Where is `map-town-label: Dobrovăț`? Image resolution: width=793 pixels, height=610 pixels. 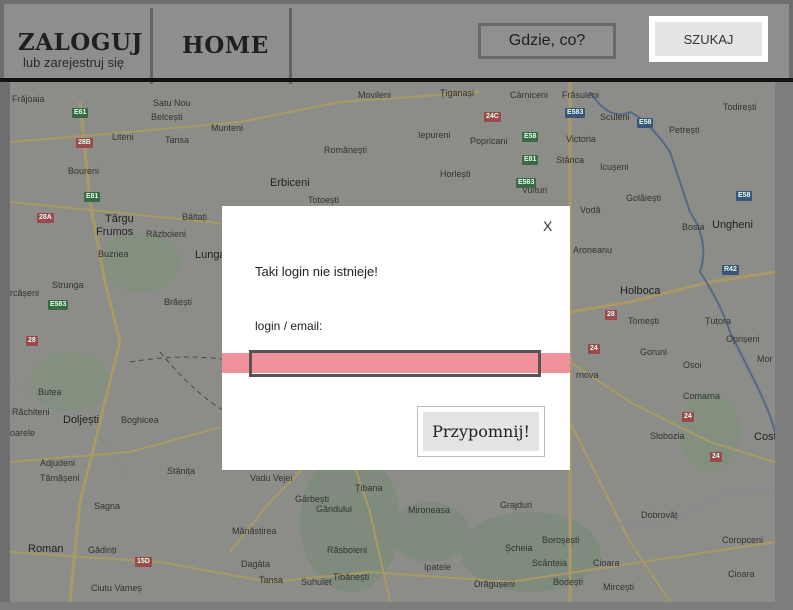 map-town-label: Dobrovăț is located at coordinates (659, 515).